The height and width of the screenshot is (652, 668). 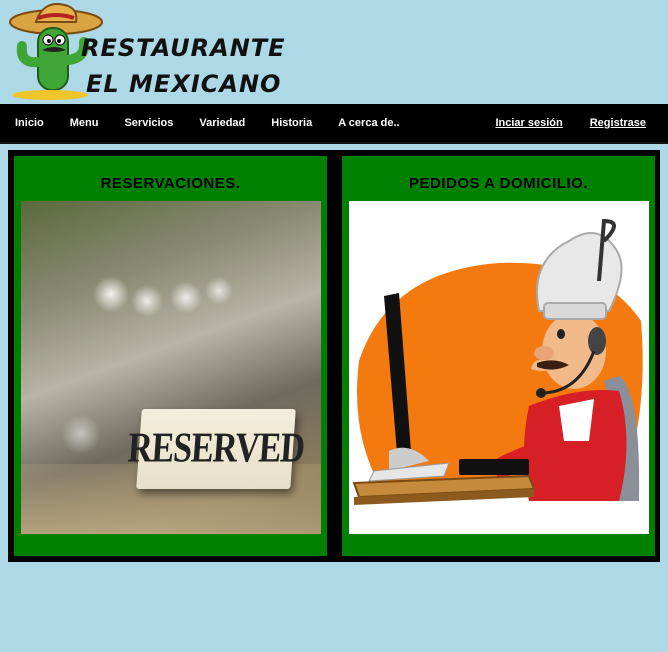 I want to click on nav-link-variedad: Variedad, so click(x=222, y=123).